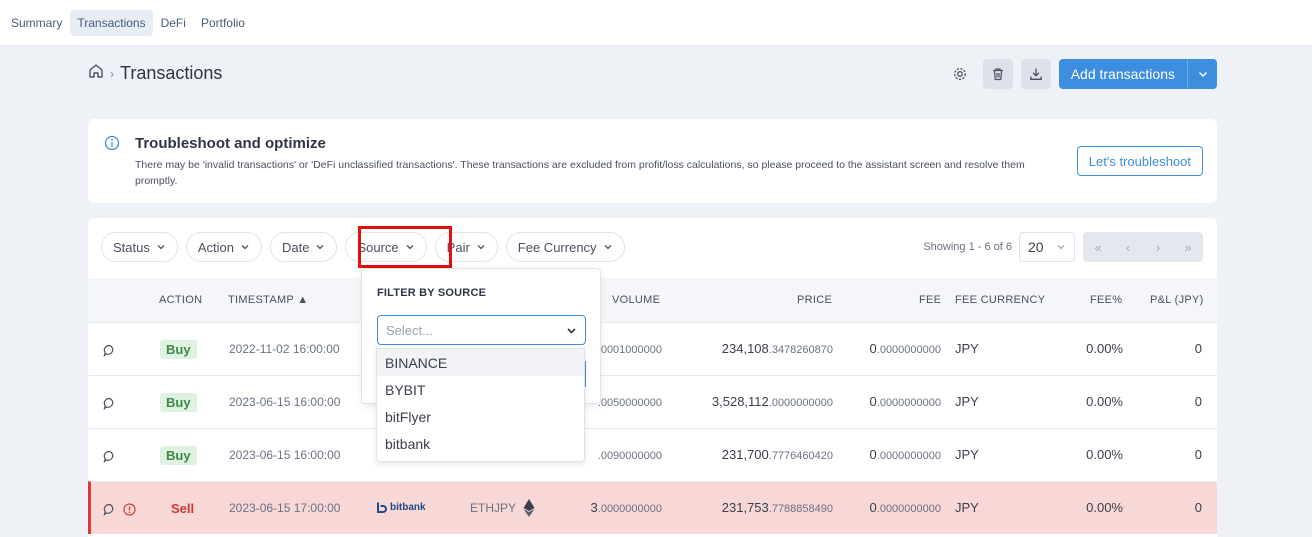  Describe the element at coordinates (800, 403) in the screenshot. I see `price-dec: .0000000000` at that location.